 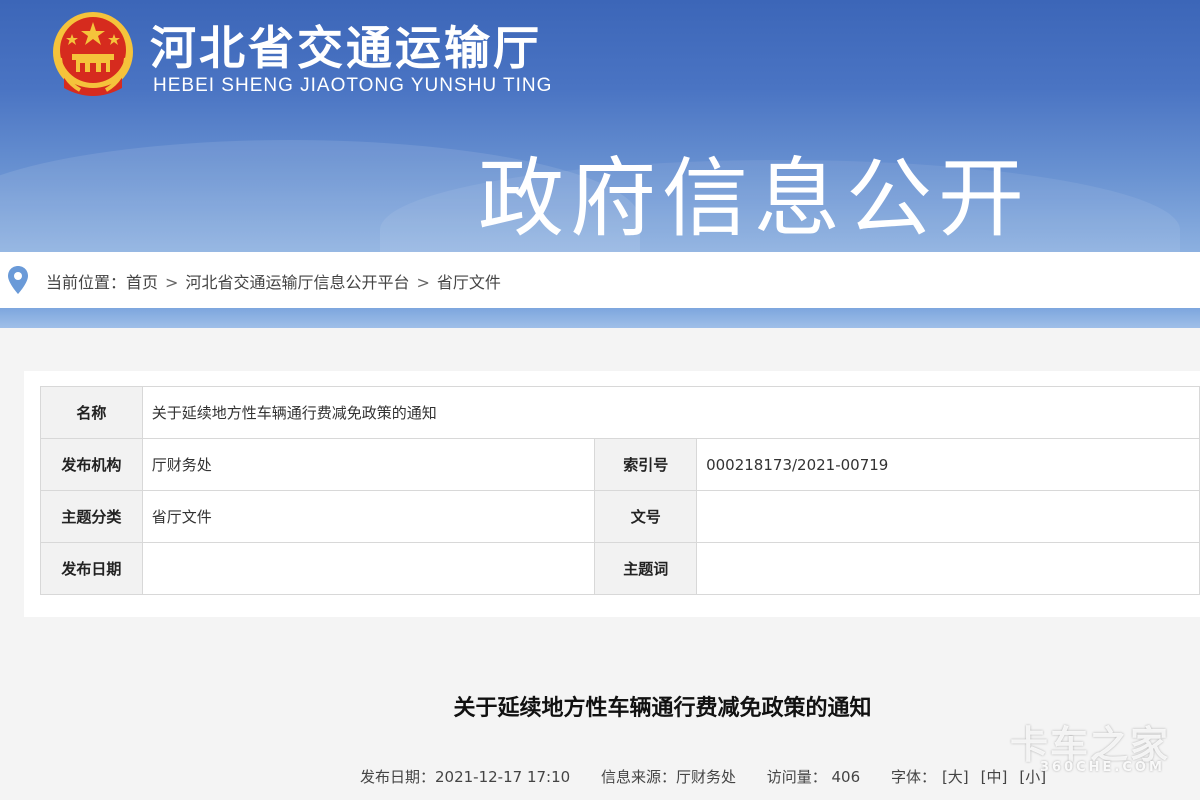 I want to click on table-row: 主题分类 省厅文件 文号, so click(x=620, y=516).